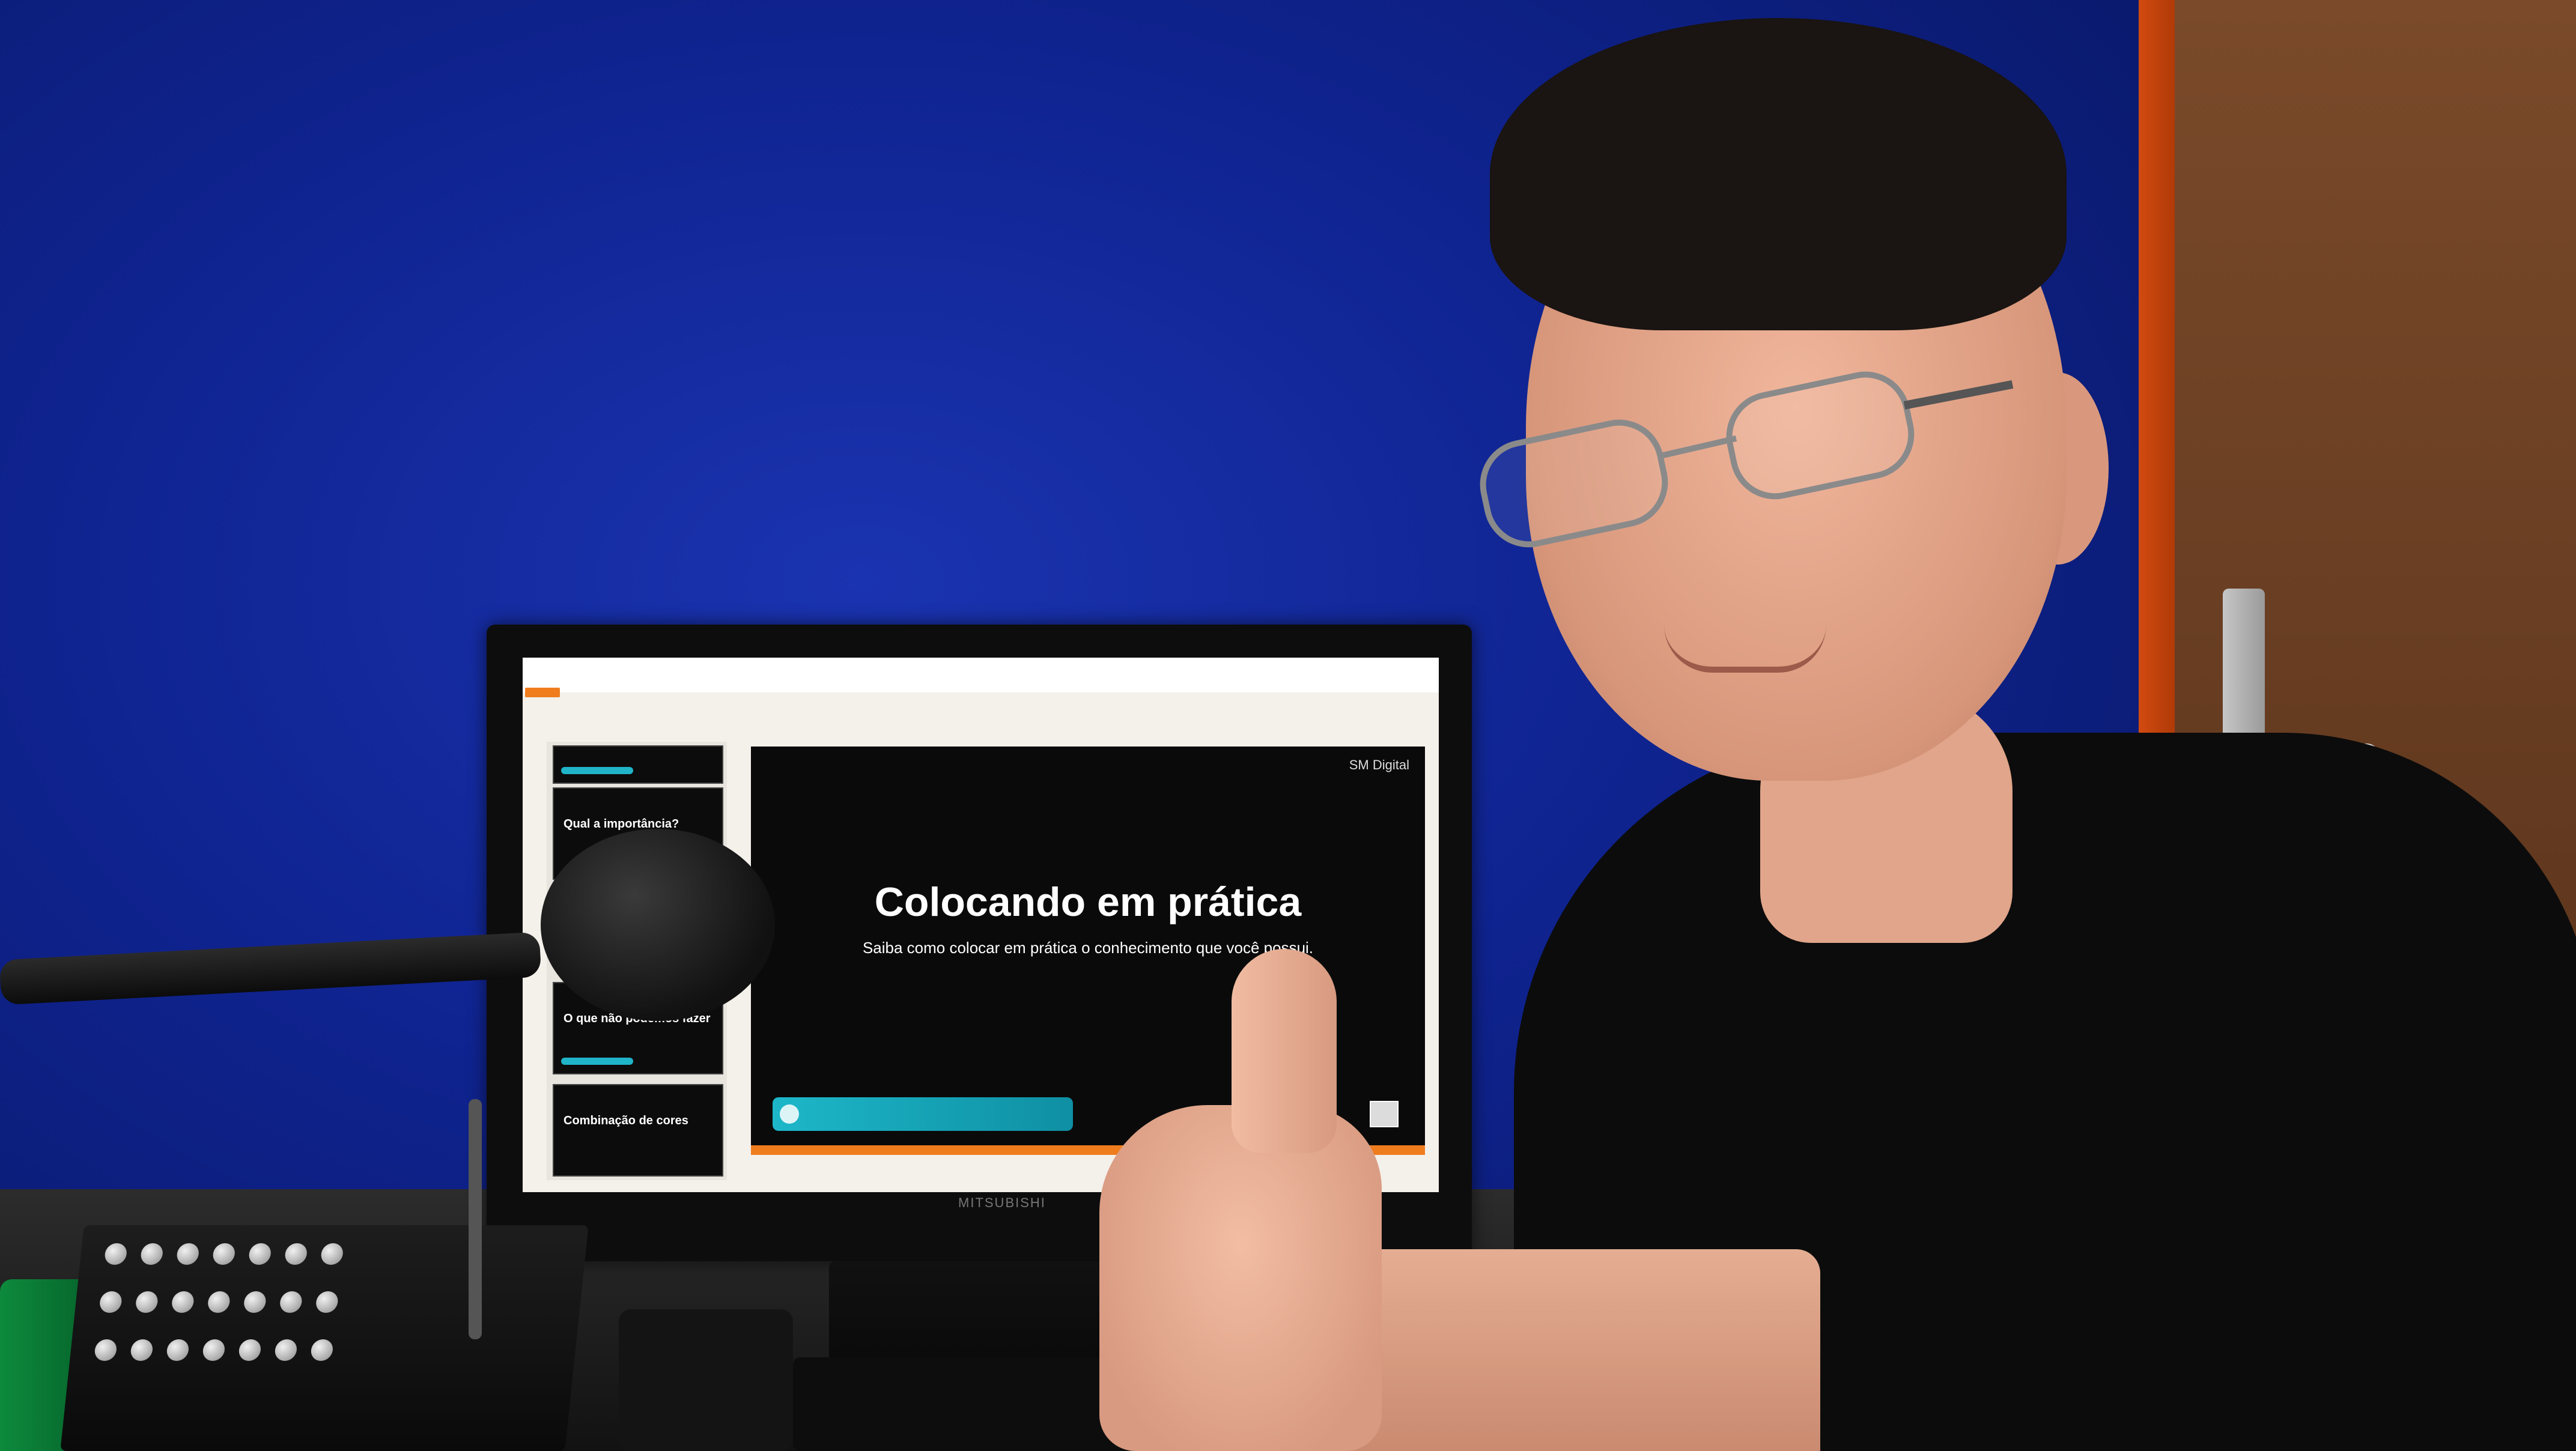 This screenshot has width=2576, height=1451. What do you see at coordinates (1241, 1278) in the screenshot?
I see `person-hand` at bounding box center [1241, 1278].